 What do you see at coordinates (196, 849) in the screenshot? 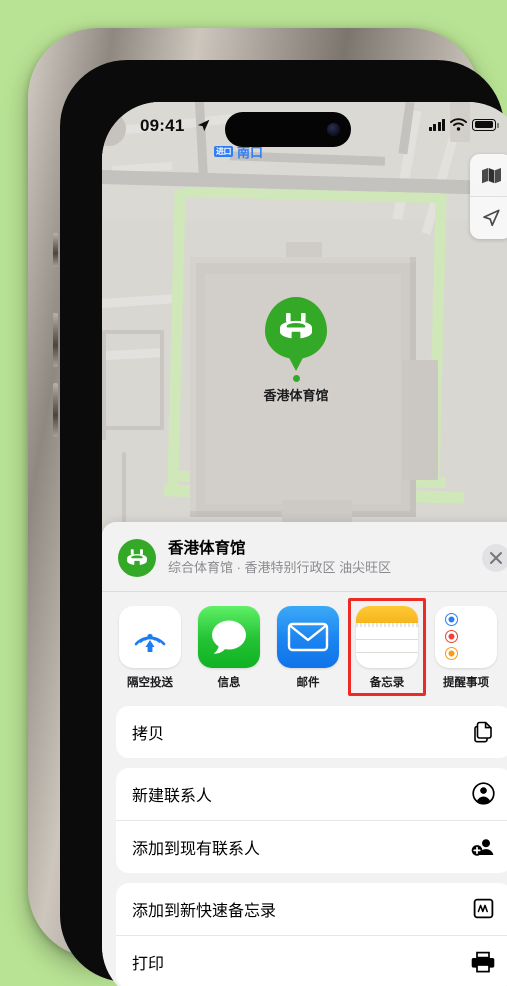
I see `action-label: 添加到现有联系人` at bounding box center [196, 849].